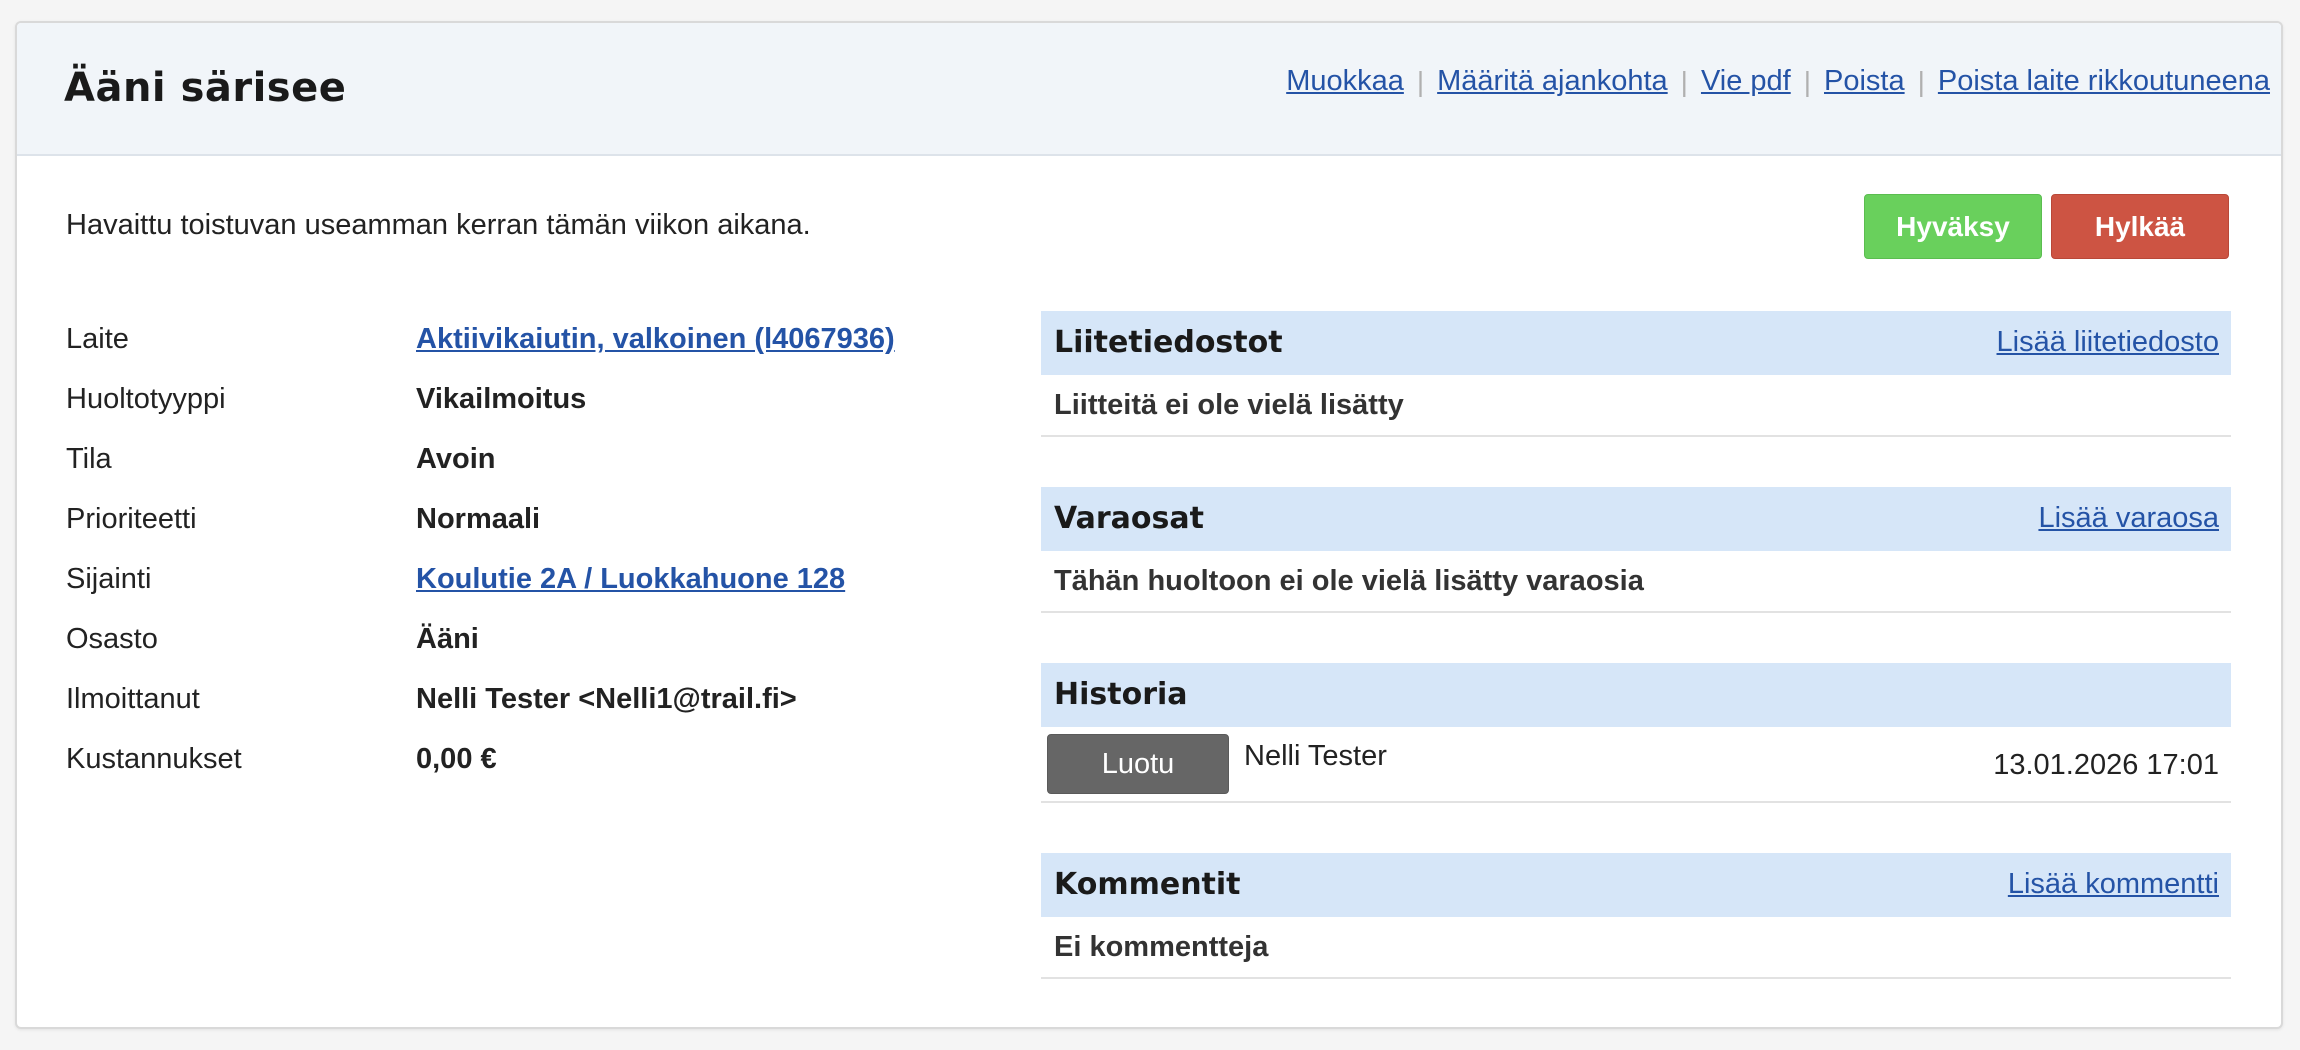 The image size is (2300, 1050). I want to click on detail-value: 0,00 €, so click(456, 759).